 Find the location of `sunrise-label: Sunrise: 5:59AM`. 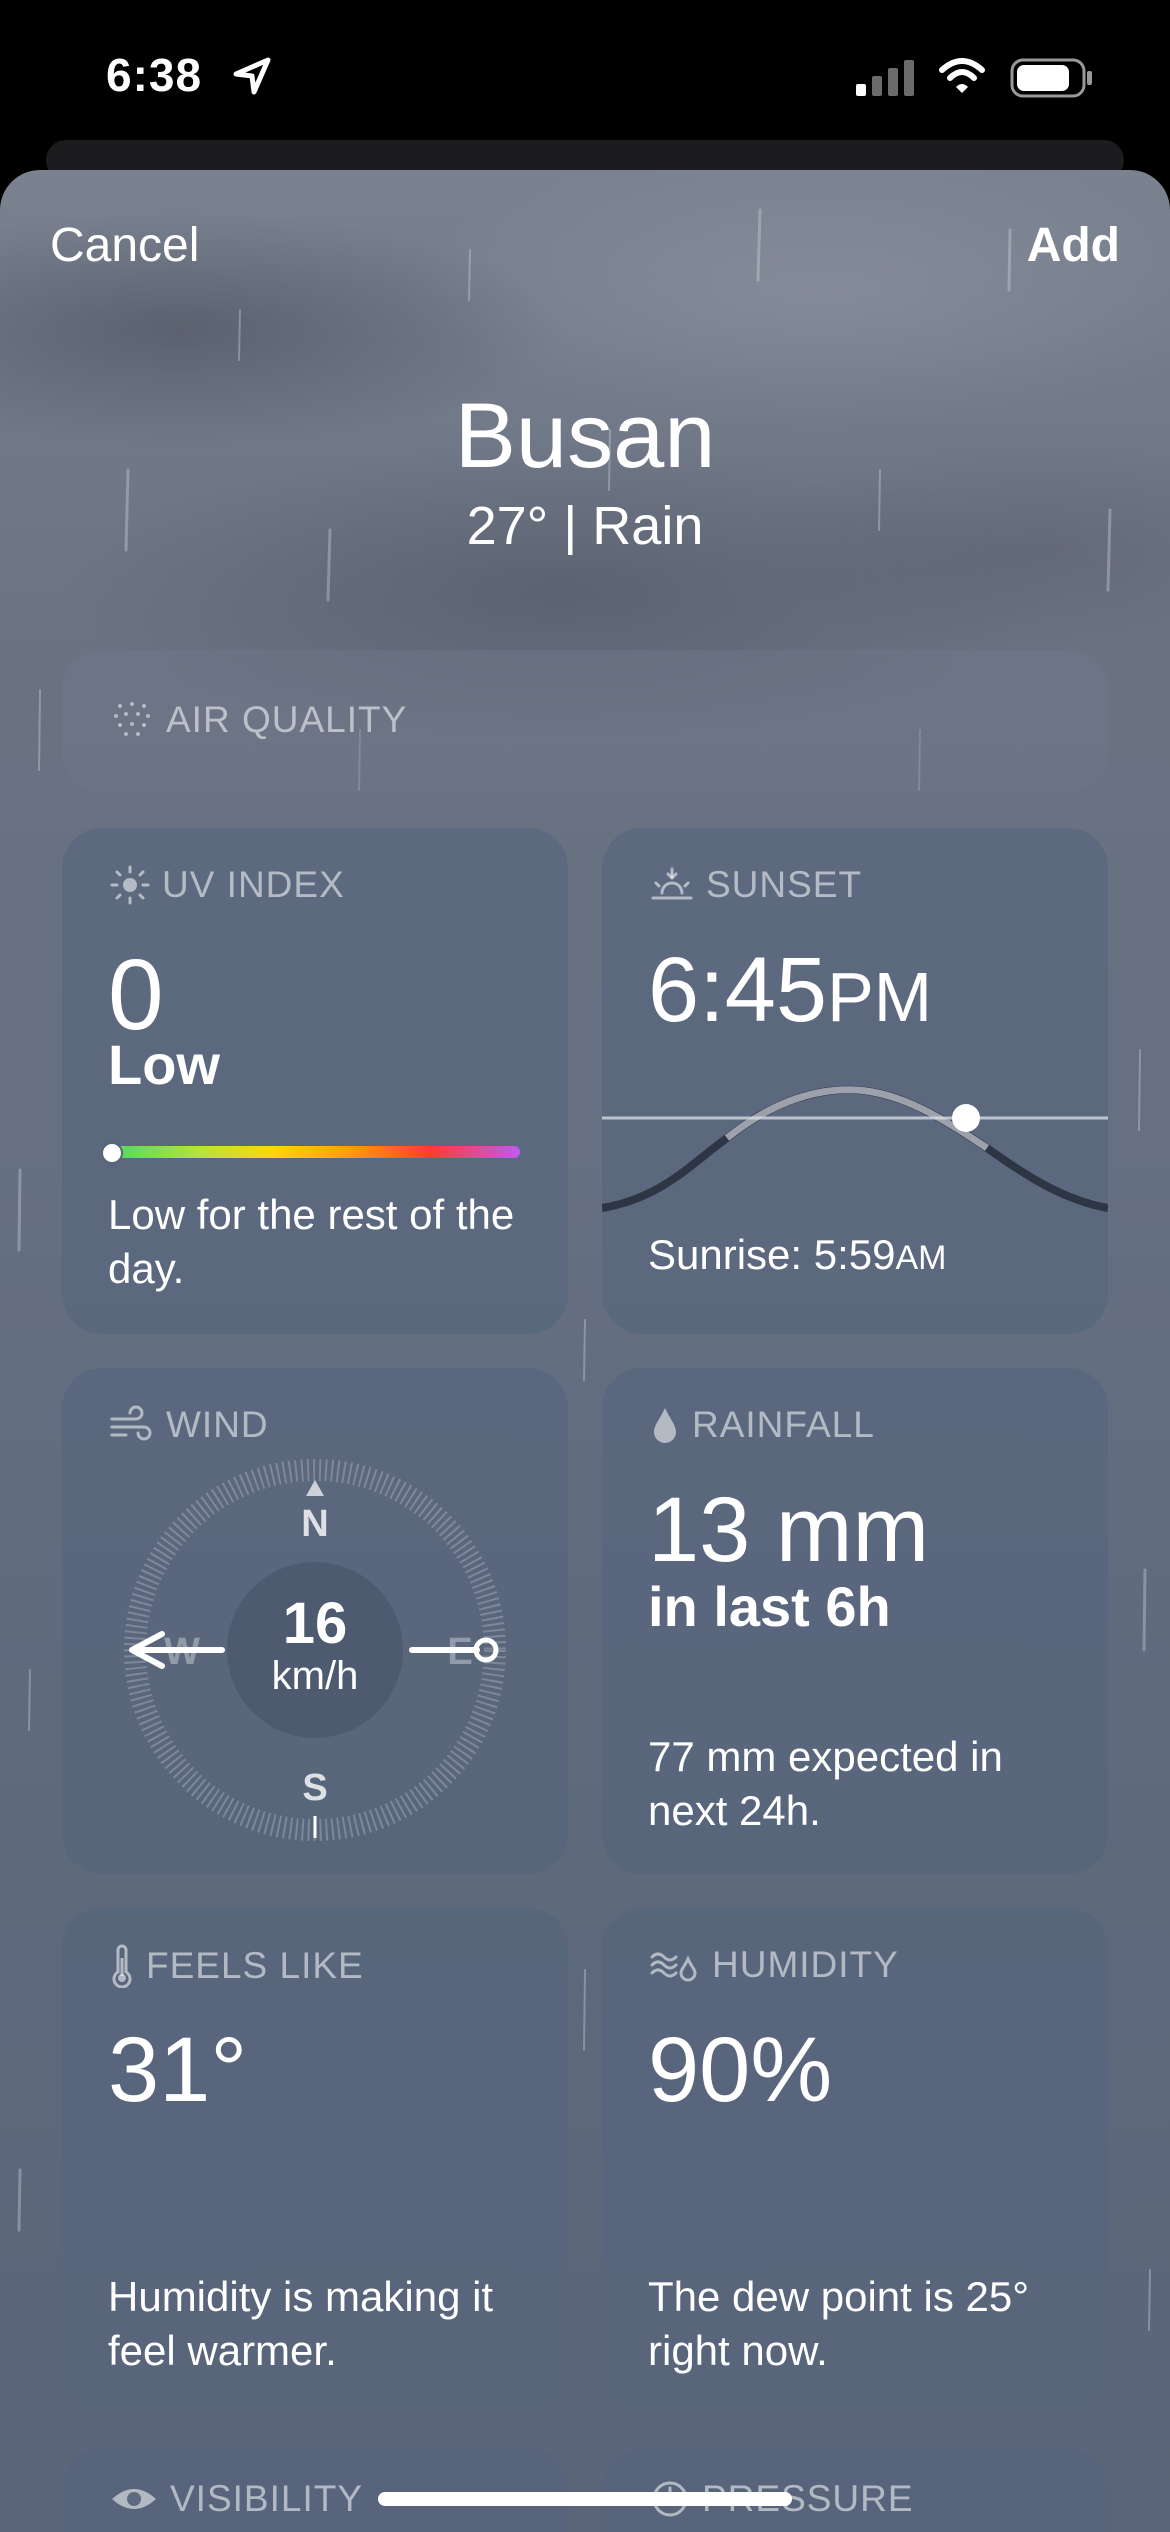

sunrise-label: Sunrise: 5:59AM is located at coordinates (868, 1256).